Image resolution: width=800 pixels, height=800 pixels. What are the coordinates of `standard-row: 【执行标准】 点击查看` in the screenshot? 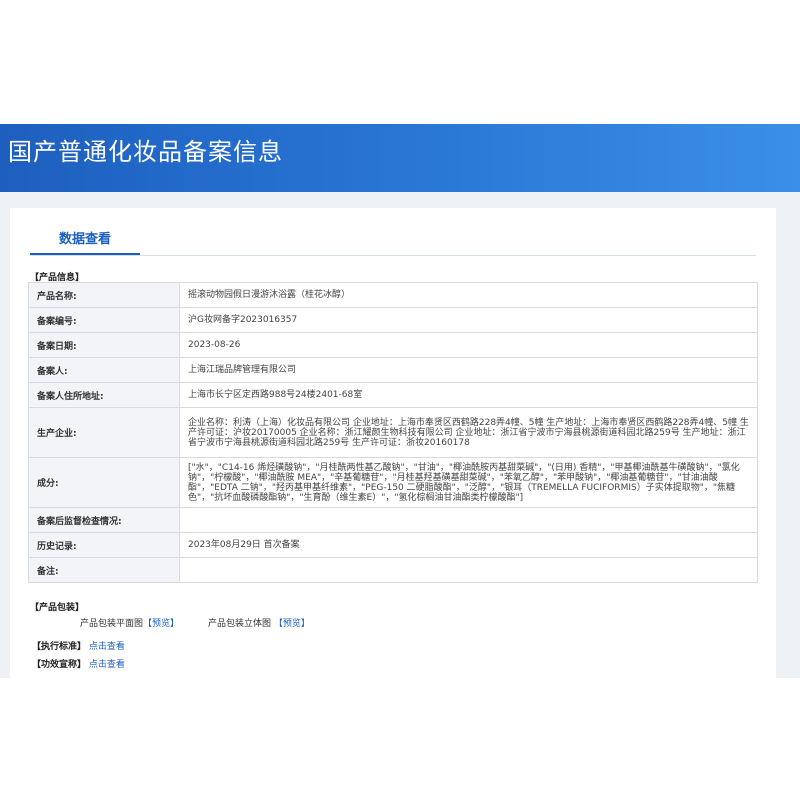 It's located at (78, 645).